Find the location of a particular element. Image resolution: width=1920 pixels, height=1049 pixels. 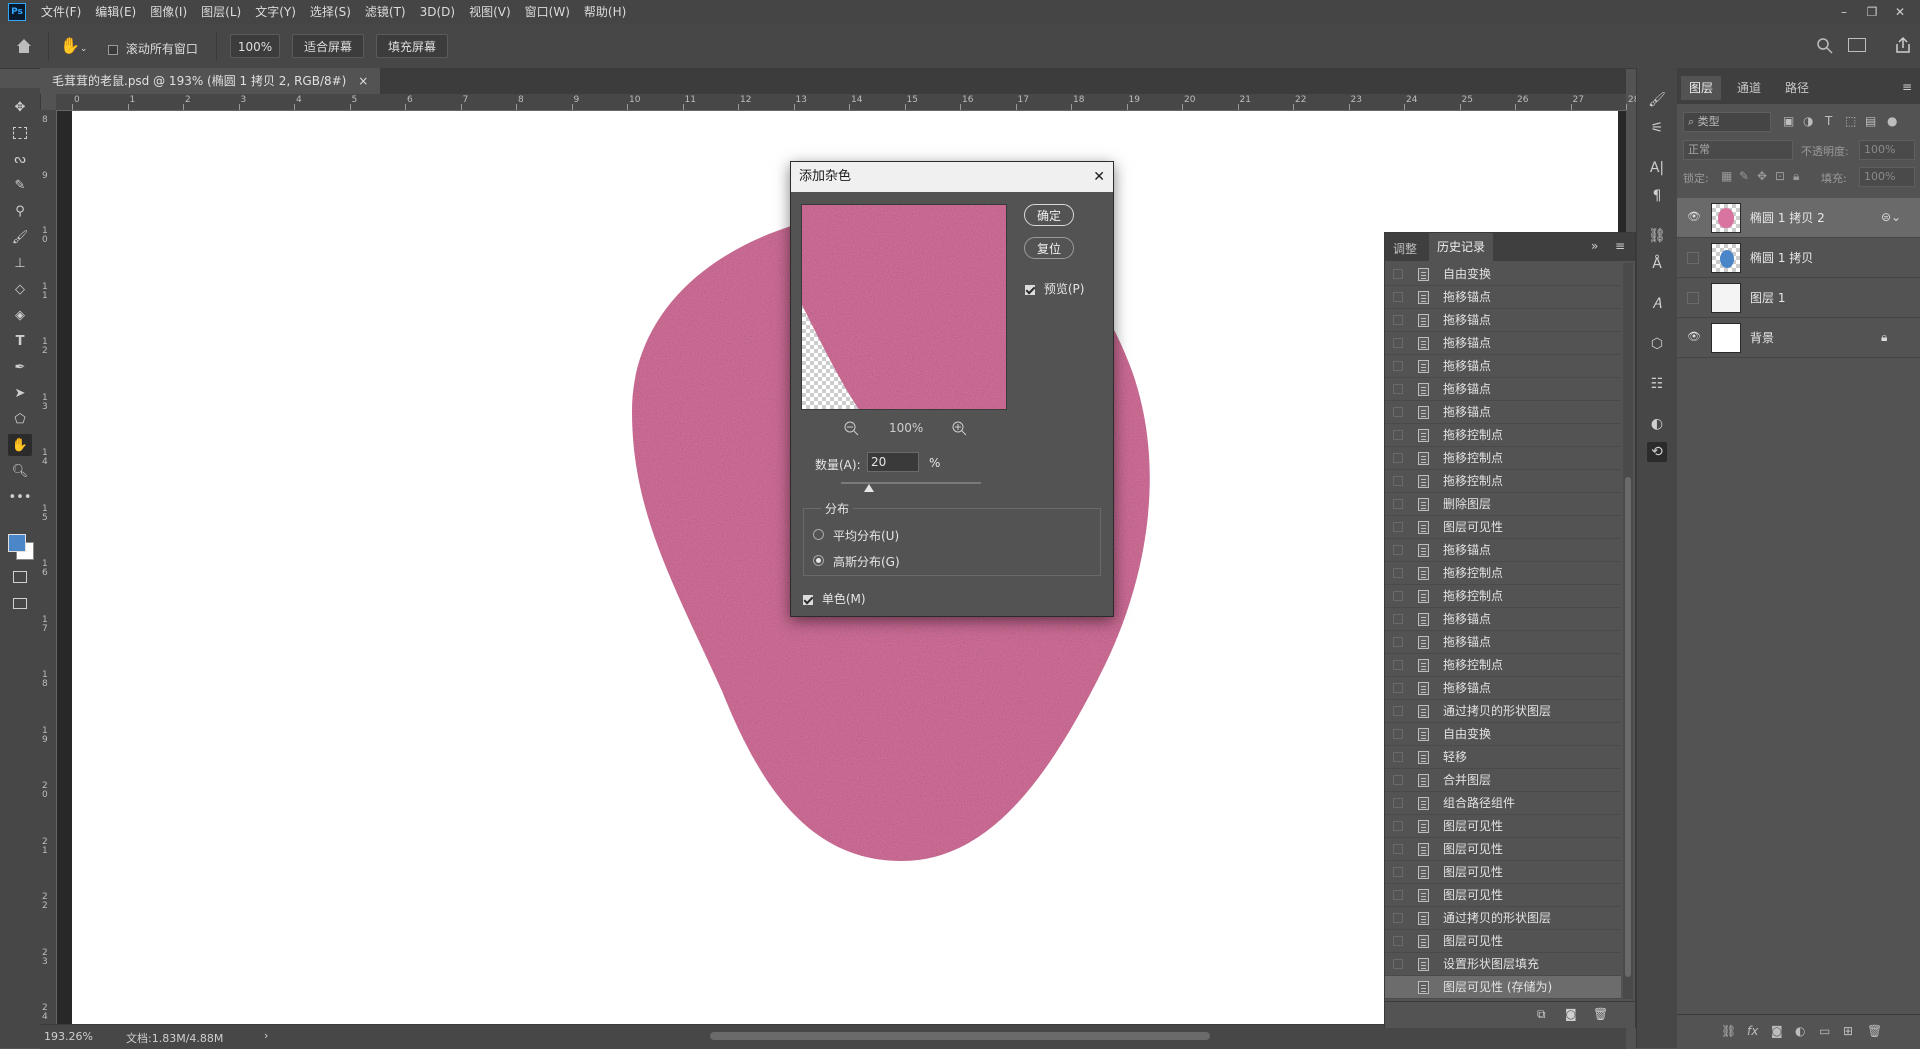

workspace-icon is located at coordinates (1857, 45).